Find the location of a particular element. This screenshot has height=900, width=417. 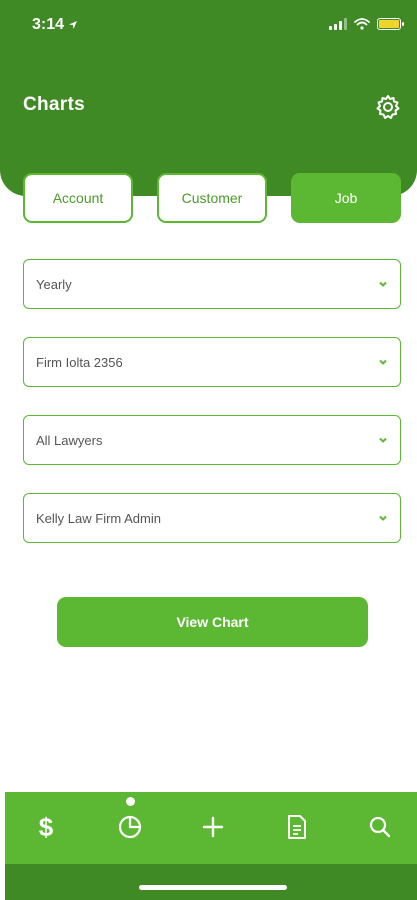

period-value: Yearly is located at coordinates (54, 284).